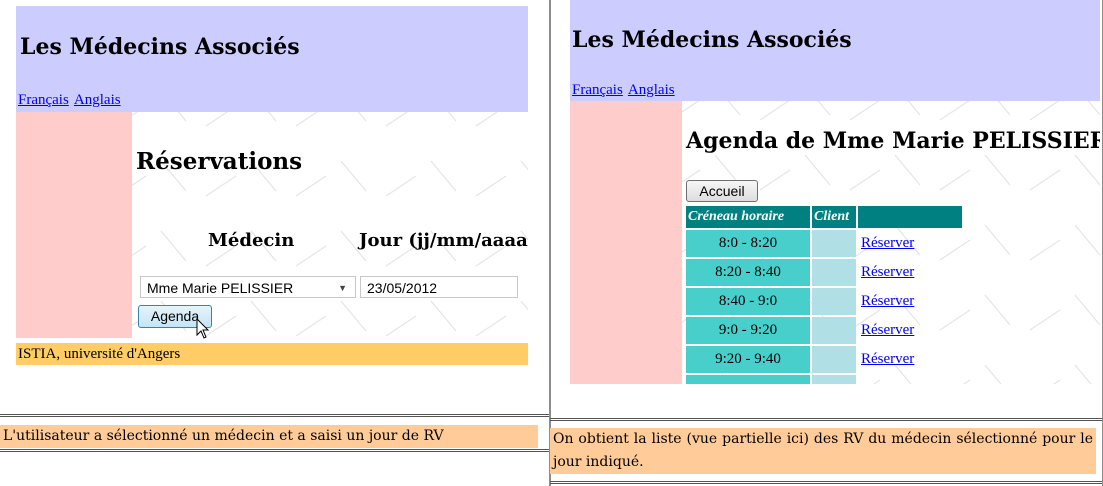 Image resolution: width=1103 pixels, height=486 pixels. What do you see at coordinates (439, 287) in the screenshot?
I see `date-input: 23/05/2012` at bounding box center [439, 287].